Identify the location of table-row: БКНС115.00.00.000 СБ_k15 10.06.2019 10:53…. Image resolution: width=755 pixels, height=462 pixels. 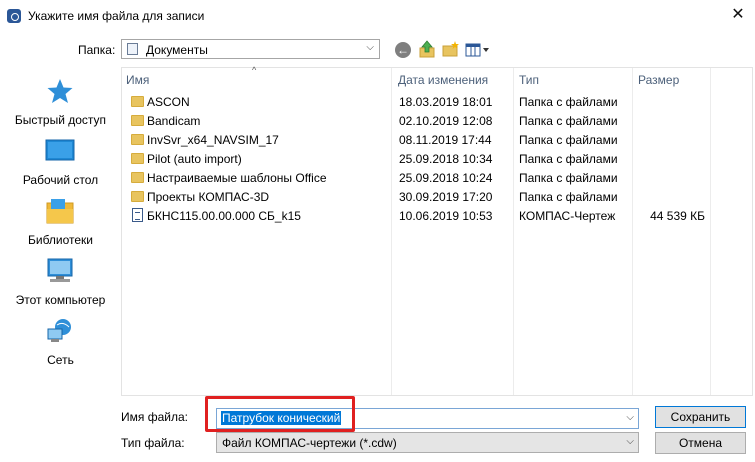
(438, 216).